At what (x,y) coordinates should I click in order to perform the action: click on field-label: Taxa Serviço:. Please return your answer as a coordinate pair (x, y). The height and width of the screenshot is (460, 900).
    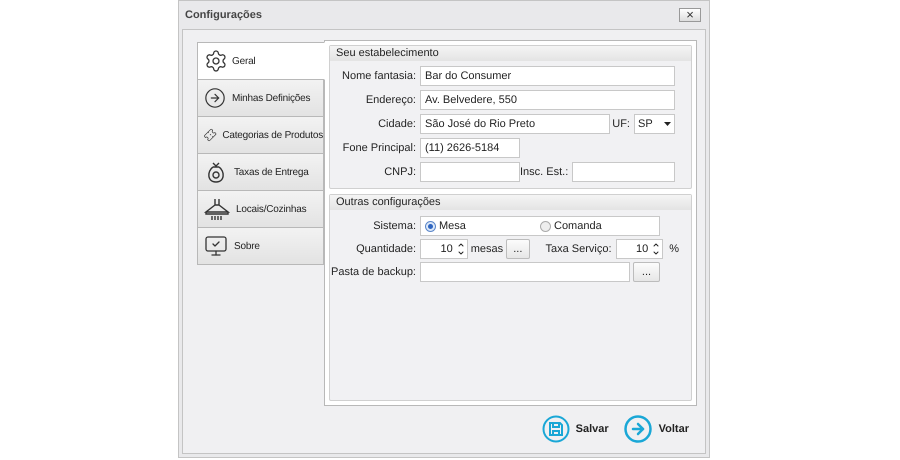
    Looking at the image, I should click on (578, 249).